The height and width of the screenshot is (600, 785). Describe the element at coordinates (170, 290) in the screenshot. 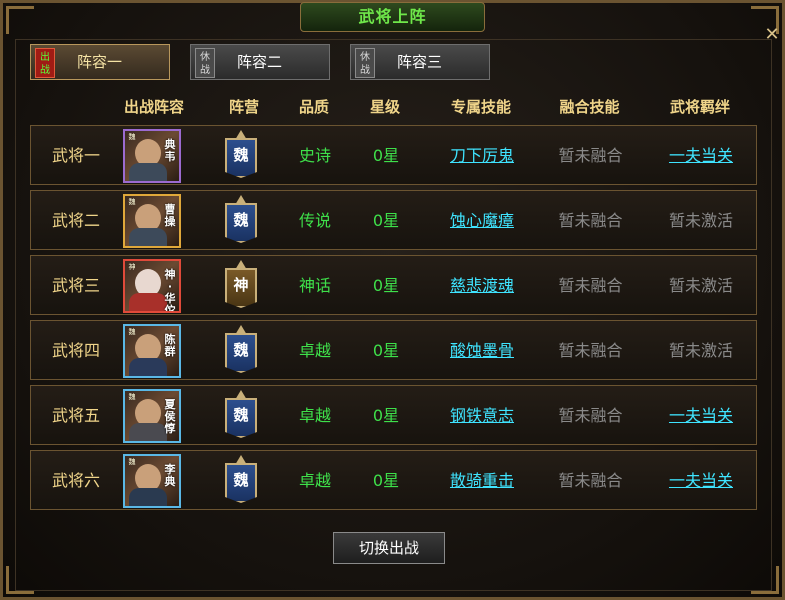

I see `portrait-name: 神·华佗` at that location.